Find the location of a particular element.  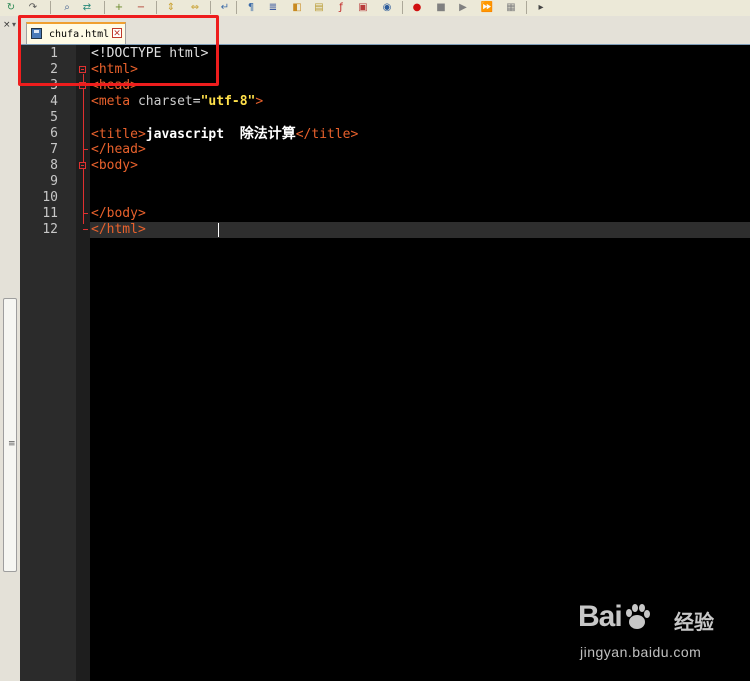

code-token: <body> is located at coordinates (114, 165).